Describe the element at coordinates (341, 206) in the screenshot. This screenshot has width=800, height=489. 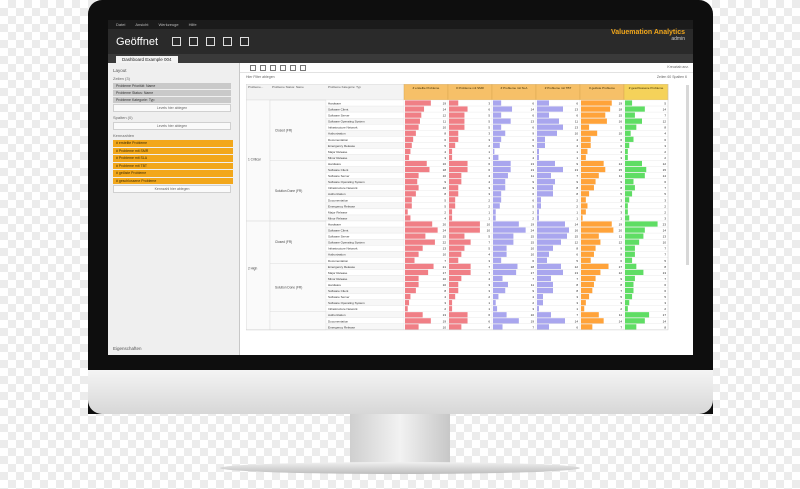
I see `category-label: Emergency Release` at that location.